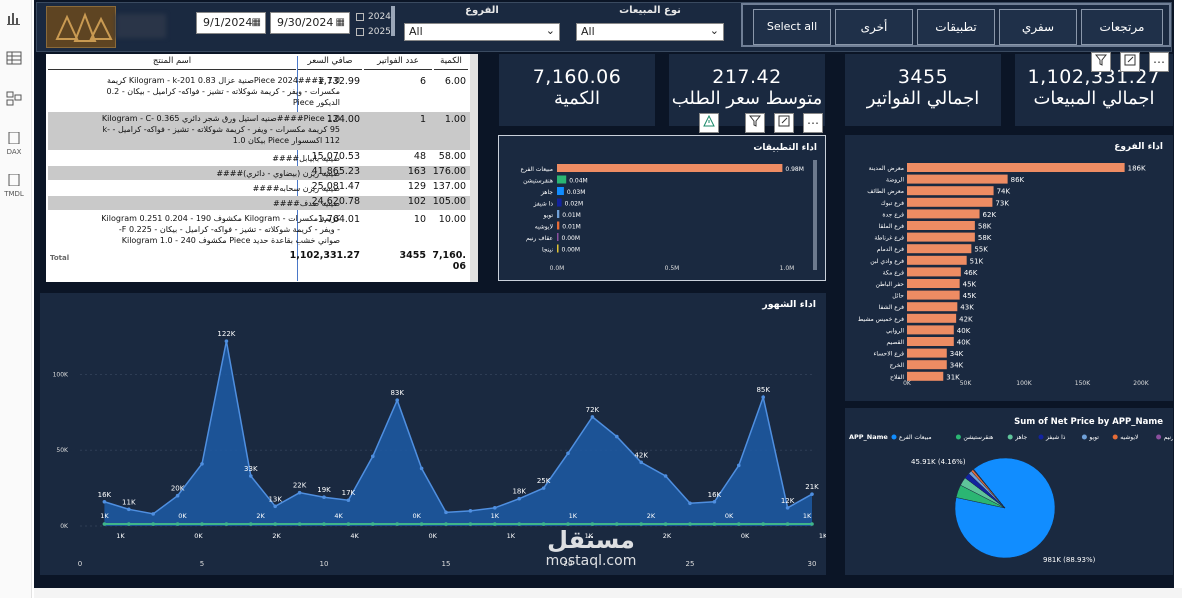 Image resolution: width=1182 pixels, height=598 pixels. What do you see at coordinates (1129, 437) in the screenshot?
I see `legend-label: لايوشيه` at bounding box center [1129, 437].